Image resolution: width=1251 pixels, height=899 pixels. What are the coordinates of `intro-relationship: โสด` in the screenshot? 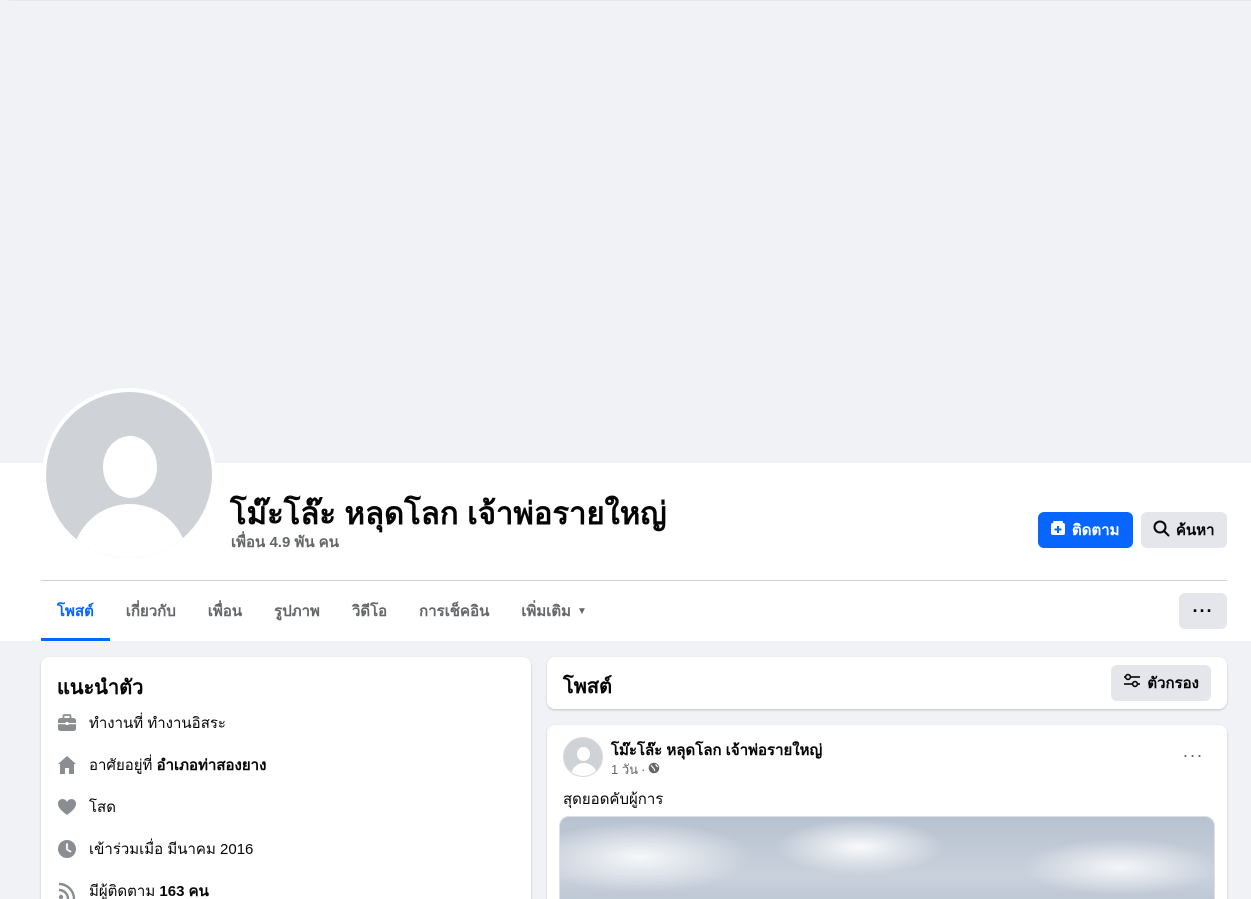 It's located at (86, 807).